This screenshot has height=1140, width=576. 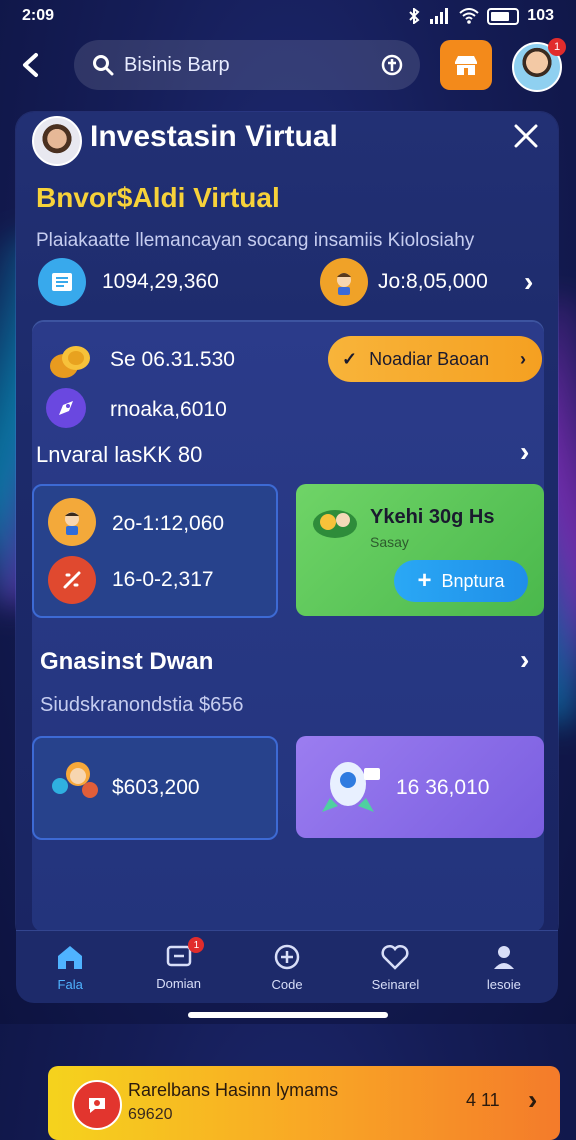 I want to click on nav-code: Code, so click(x=287, y=967).